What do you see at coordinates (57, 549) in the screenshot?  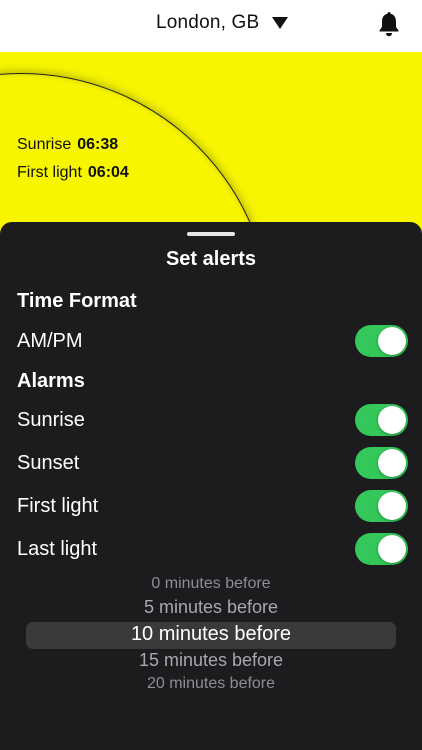 I see `alarm-last-light-label: Last light` at bounding box center [57, 549].